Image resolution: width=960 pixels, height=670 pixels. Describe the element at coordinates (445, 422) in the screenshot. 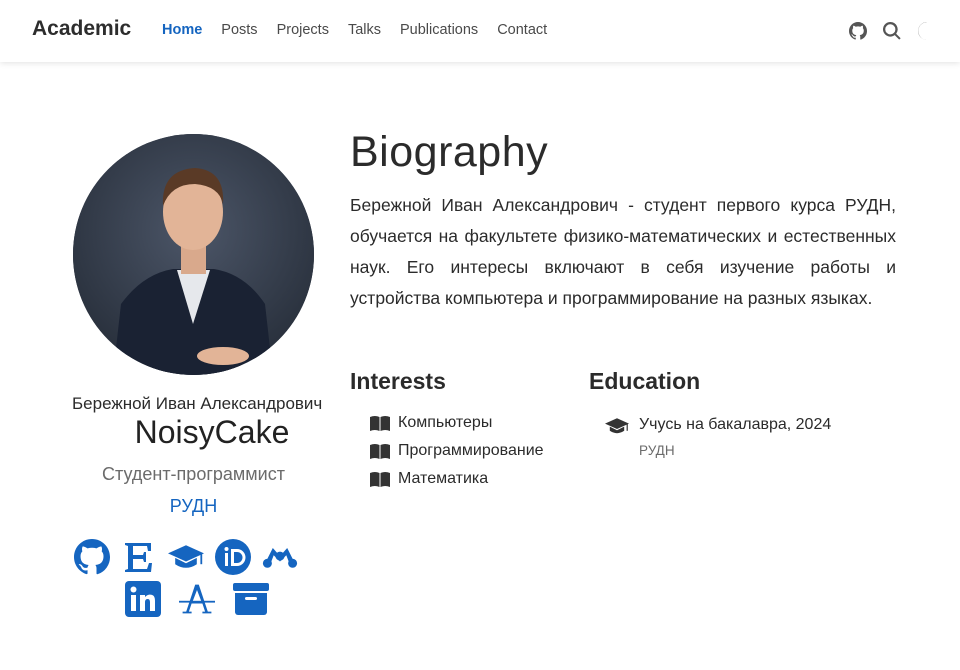

I see `interest-label: Компьютеры` at that location.